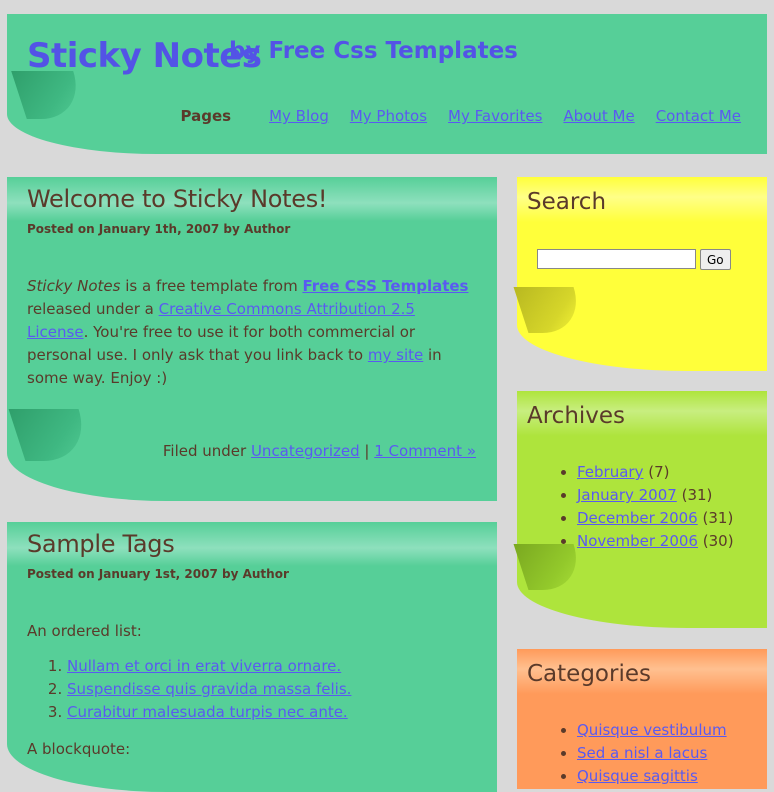 The width and height of the screenshot is (774, 792). Describe the element at coordinates (425, 451) in the screenshot. I see `comments-link: 1 Comment »` at that location.